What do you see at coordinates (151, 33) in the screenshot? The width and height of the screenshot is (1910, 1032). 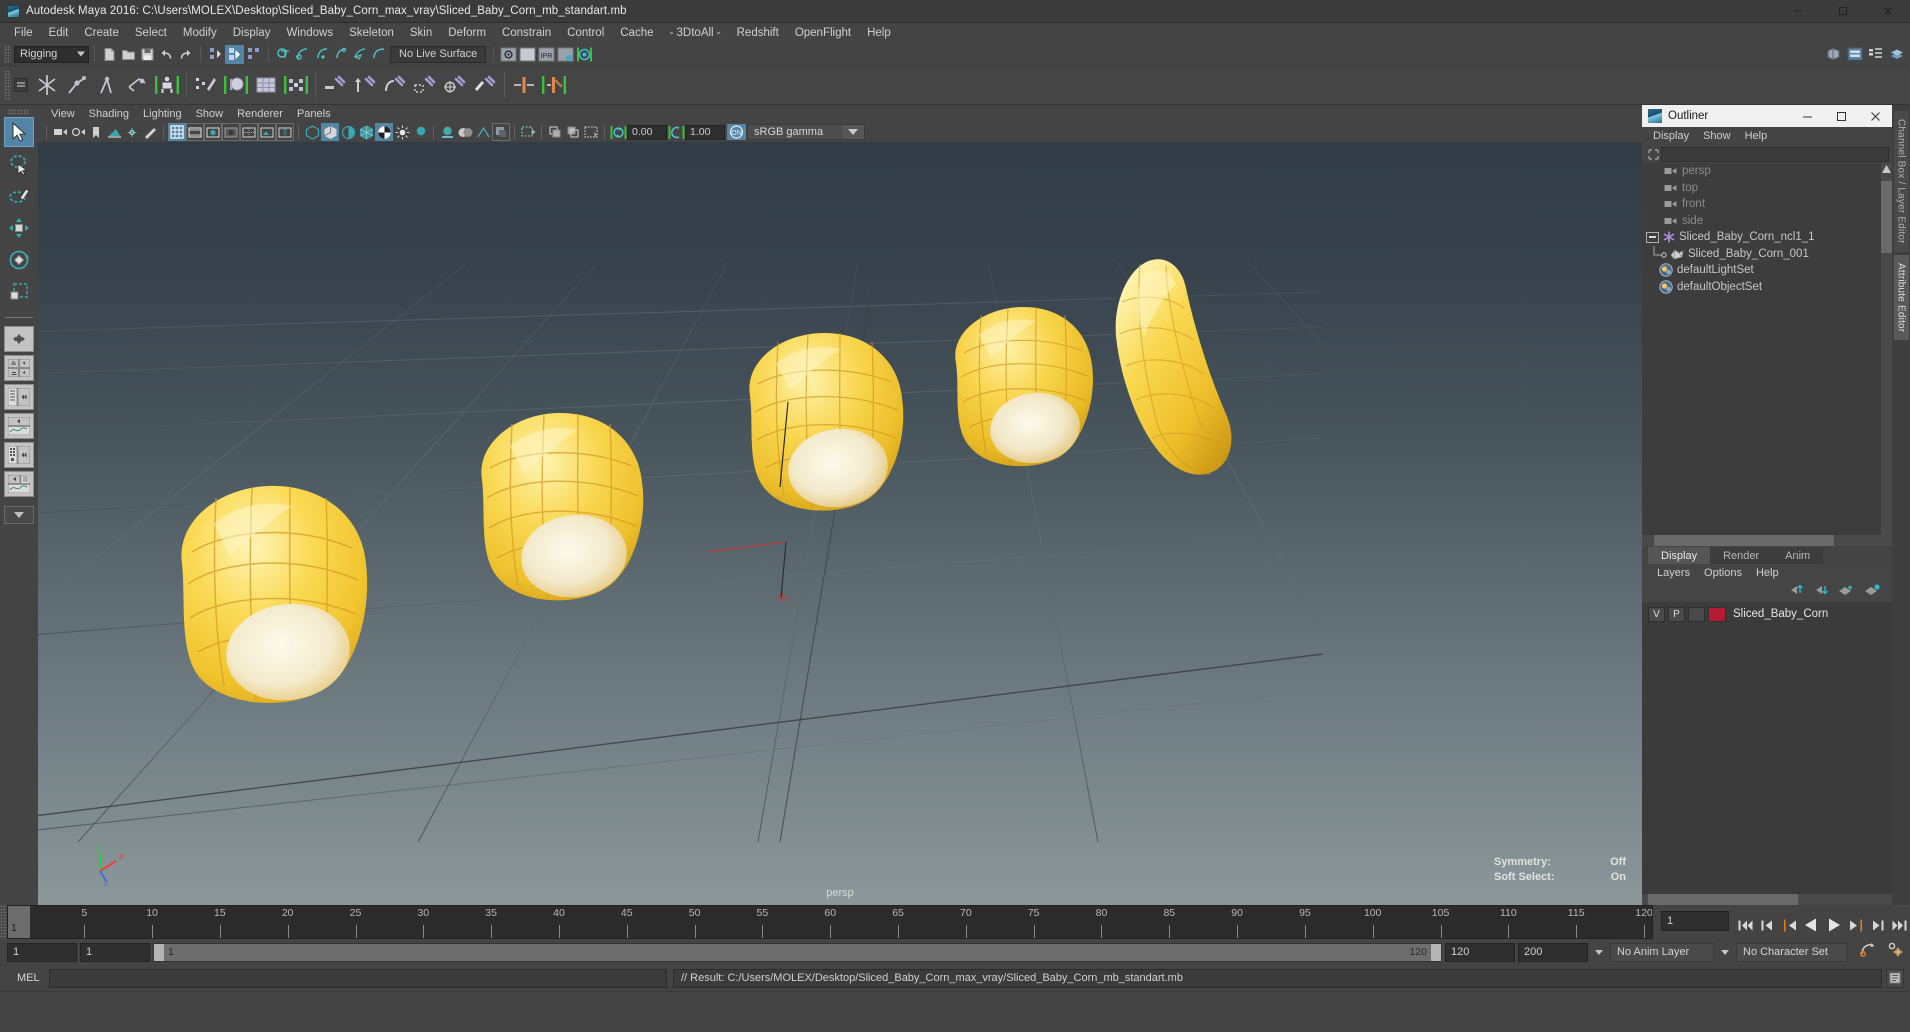 I see `menu-select: Select` at bounding box center [151, 33].